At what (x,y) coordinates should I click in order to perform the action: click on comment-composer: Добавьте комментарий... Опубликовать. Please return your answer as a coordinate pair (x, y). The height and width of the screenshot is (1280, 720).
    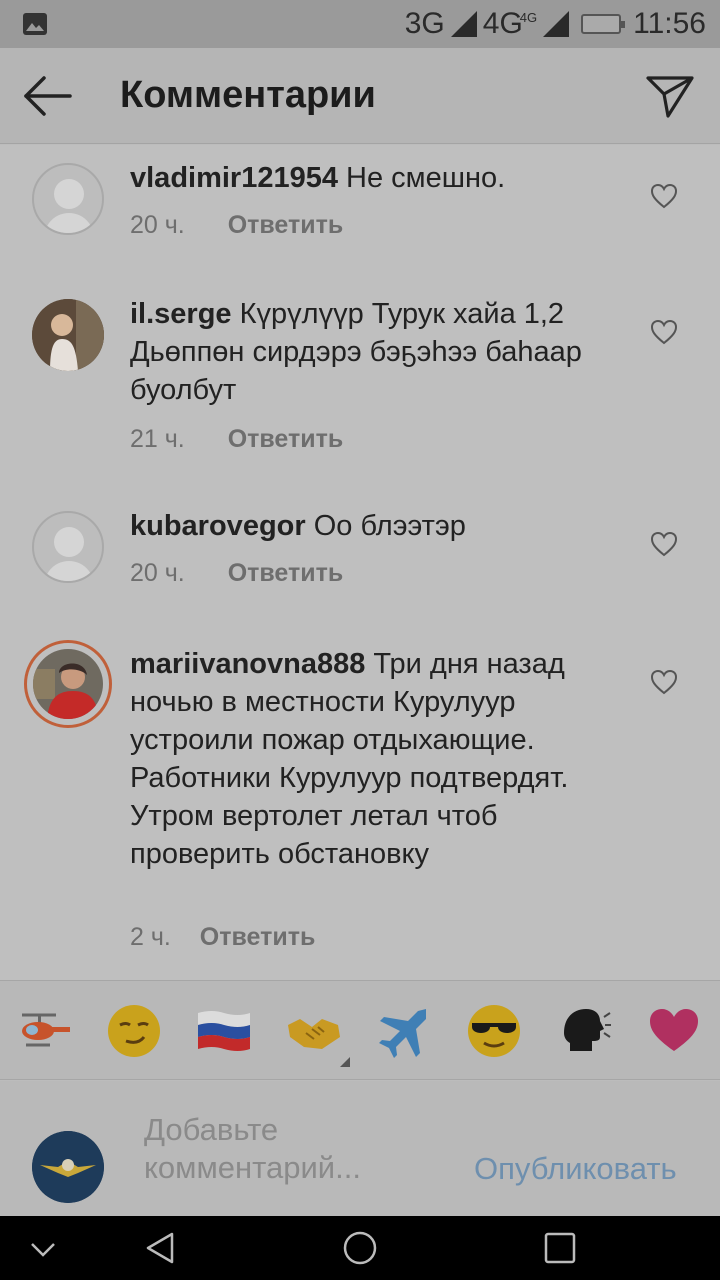
    Looking at the image, I should click on (360, 1148).